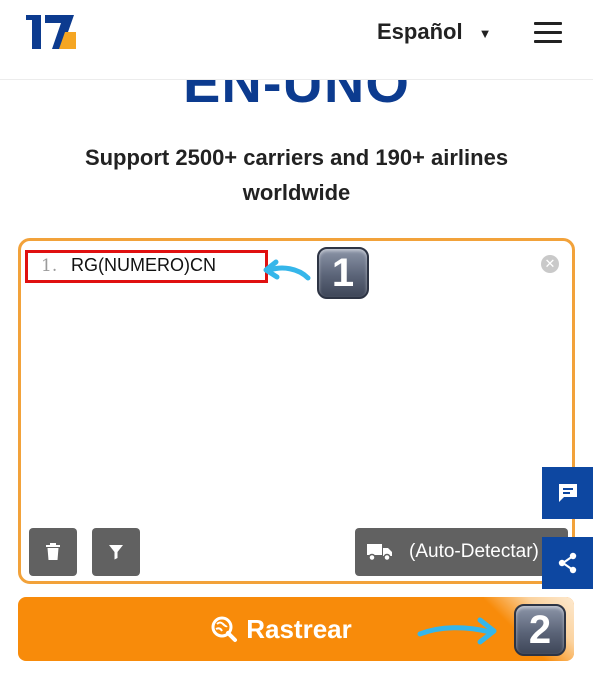  Describe the element at coordinates (143, 265) in the screenshot. I see `tracking-number-value: RG(NUMERO)CN` at that location.